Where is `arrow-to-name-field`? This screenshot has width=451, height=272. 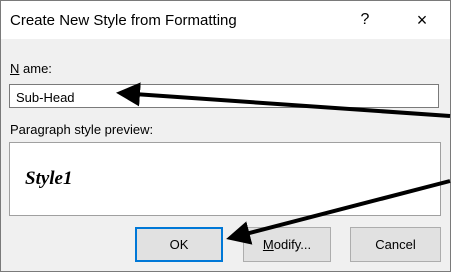
arrow-to-name-field is located at coordinates (283, 100).